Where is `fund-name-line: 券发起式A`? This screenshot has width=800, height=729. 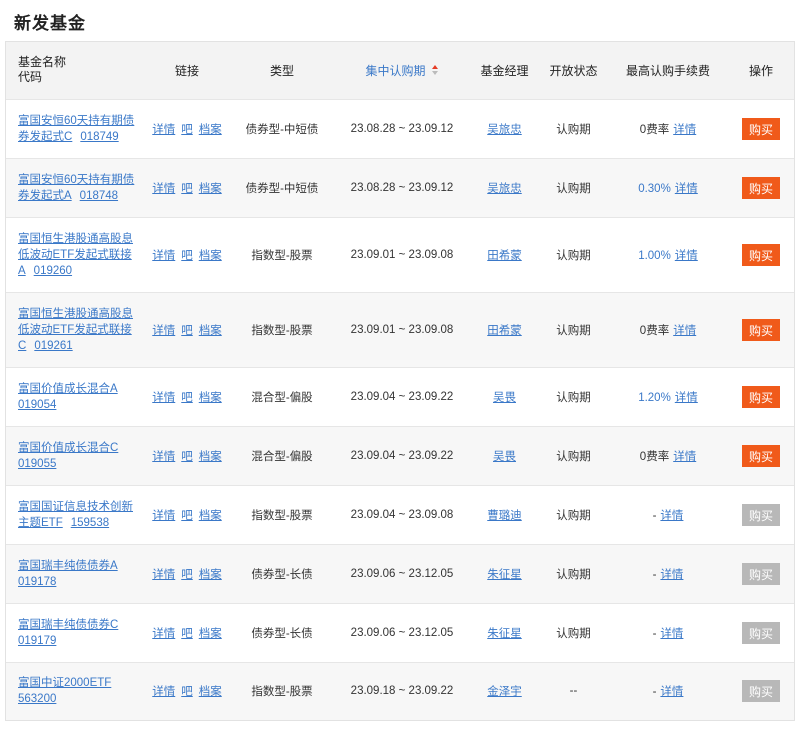 fund-name-line: 券发起式A is located at coordinates (45, 196).